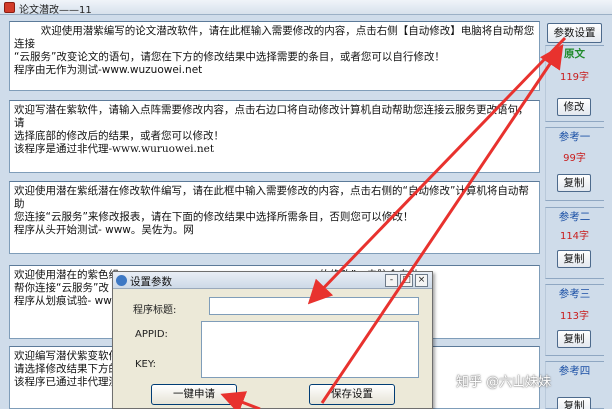 The width and height of the screenshot is (612, 409). Describe the element at coordinates (574, 371) in the screenshot. I see `ref-4-label: 参考四` at that location.